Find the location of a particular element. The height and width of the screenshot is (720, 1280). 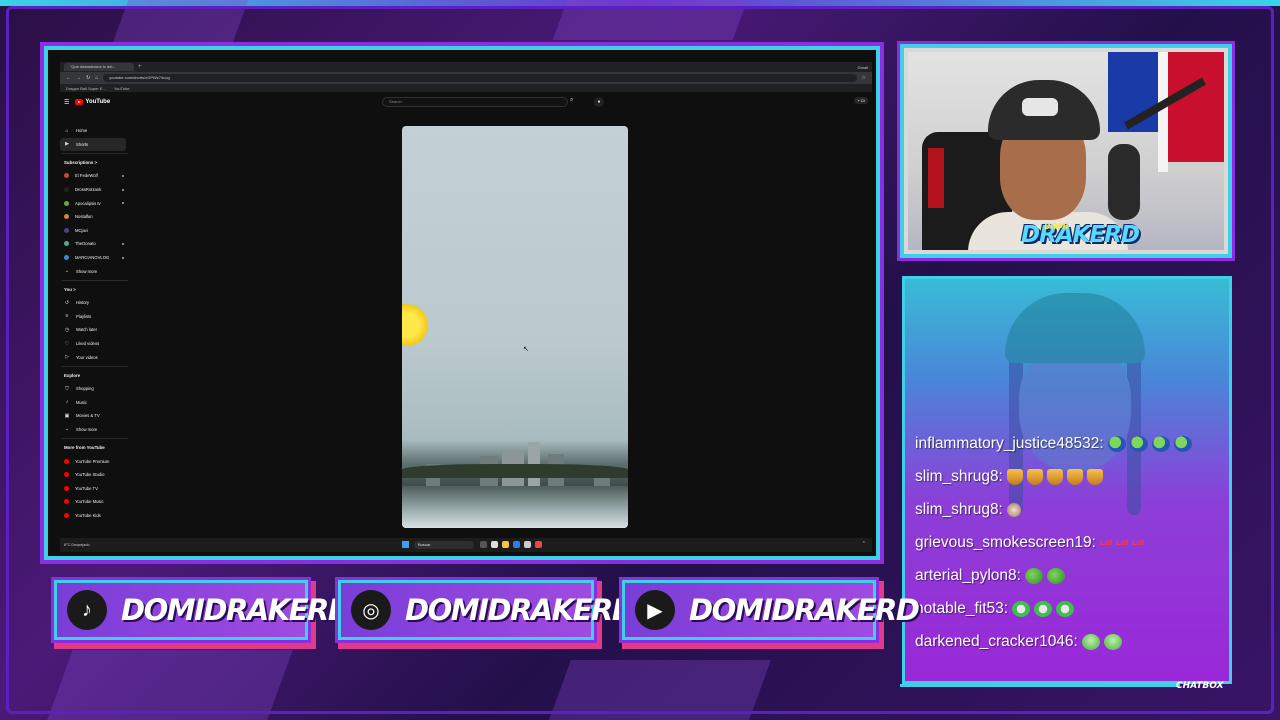

subscription-item: El FedeWolf is located at coordinates (95, 176).